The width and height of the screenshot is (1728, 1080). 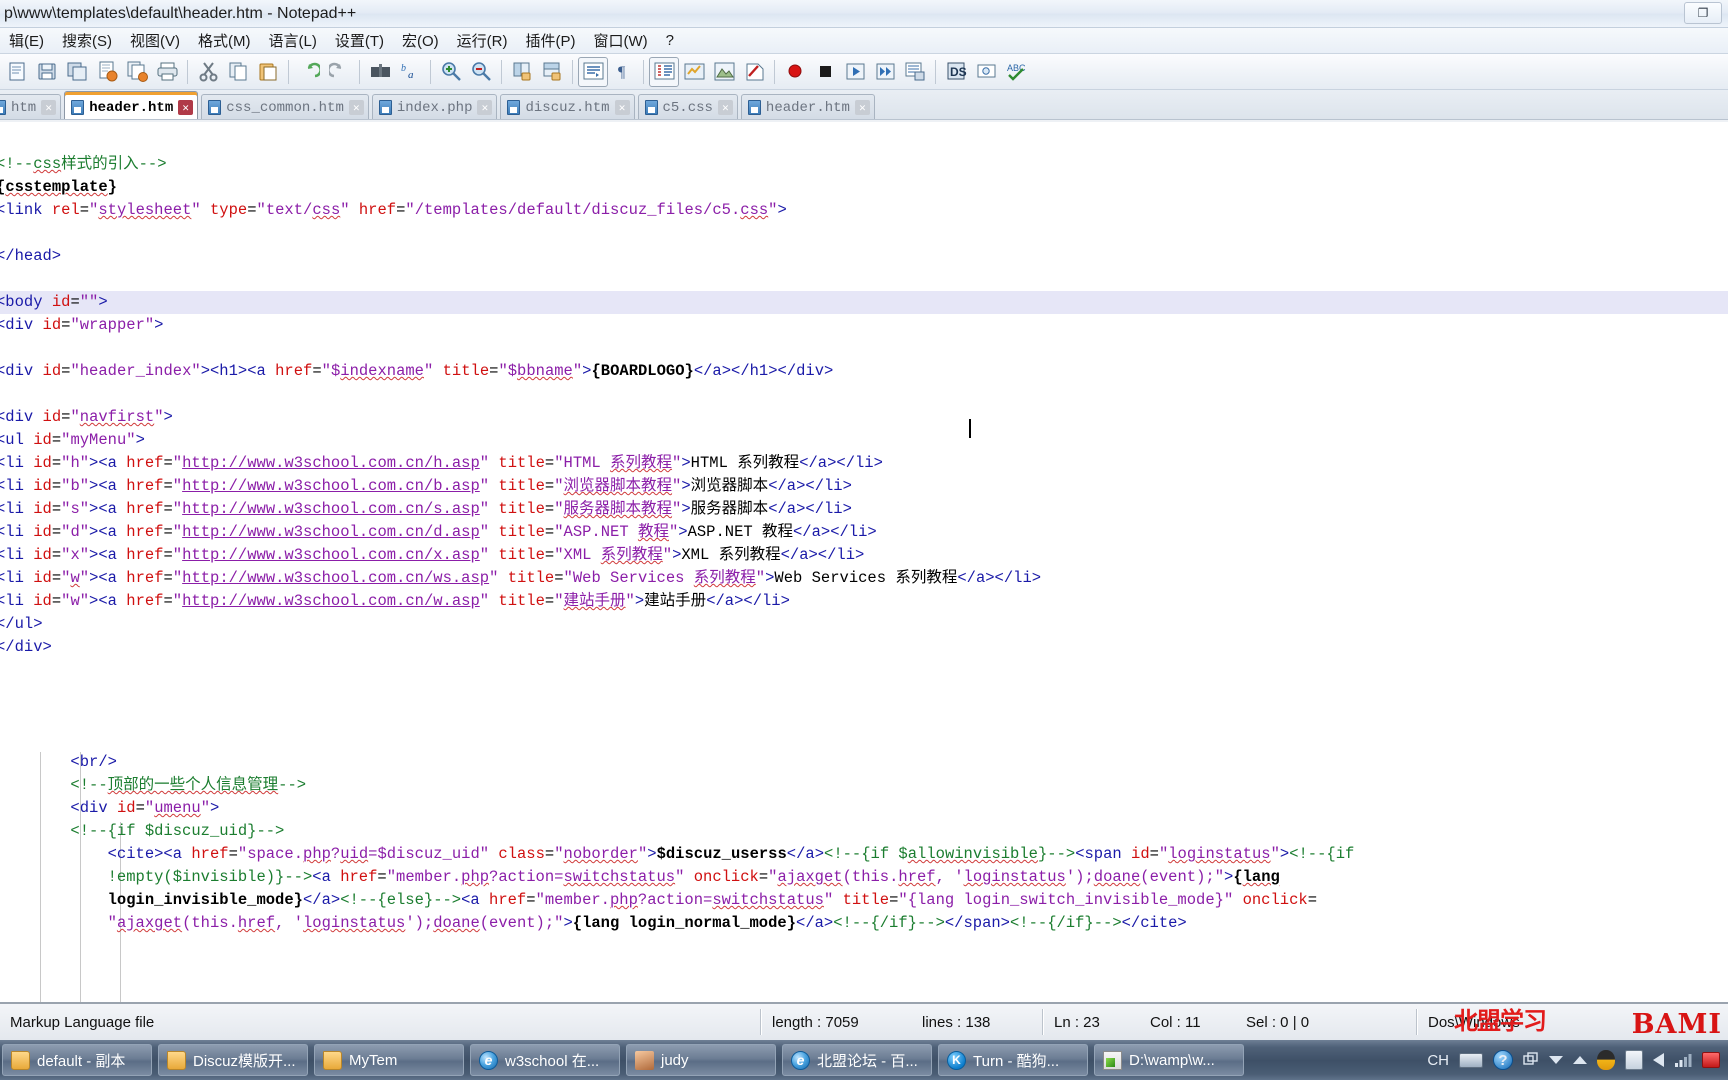 What do you see at coordinates (864, 762) in the screenshot?
I see `code-line: <br/>` at bounding box center [864, 762].